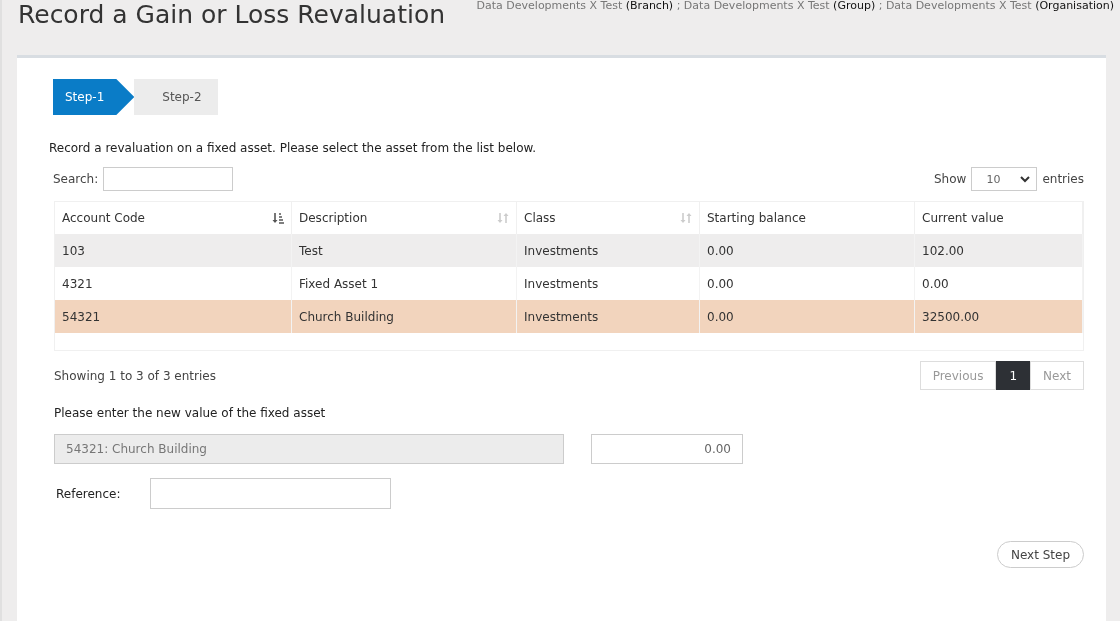  Describe the element at coordinates (540, 218) in the screenshot. I see `column-header: Class` at that location.